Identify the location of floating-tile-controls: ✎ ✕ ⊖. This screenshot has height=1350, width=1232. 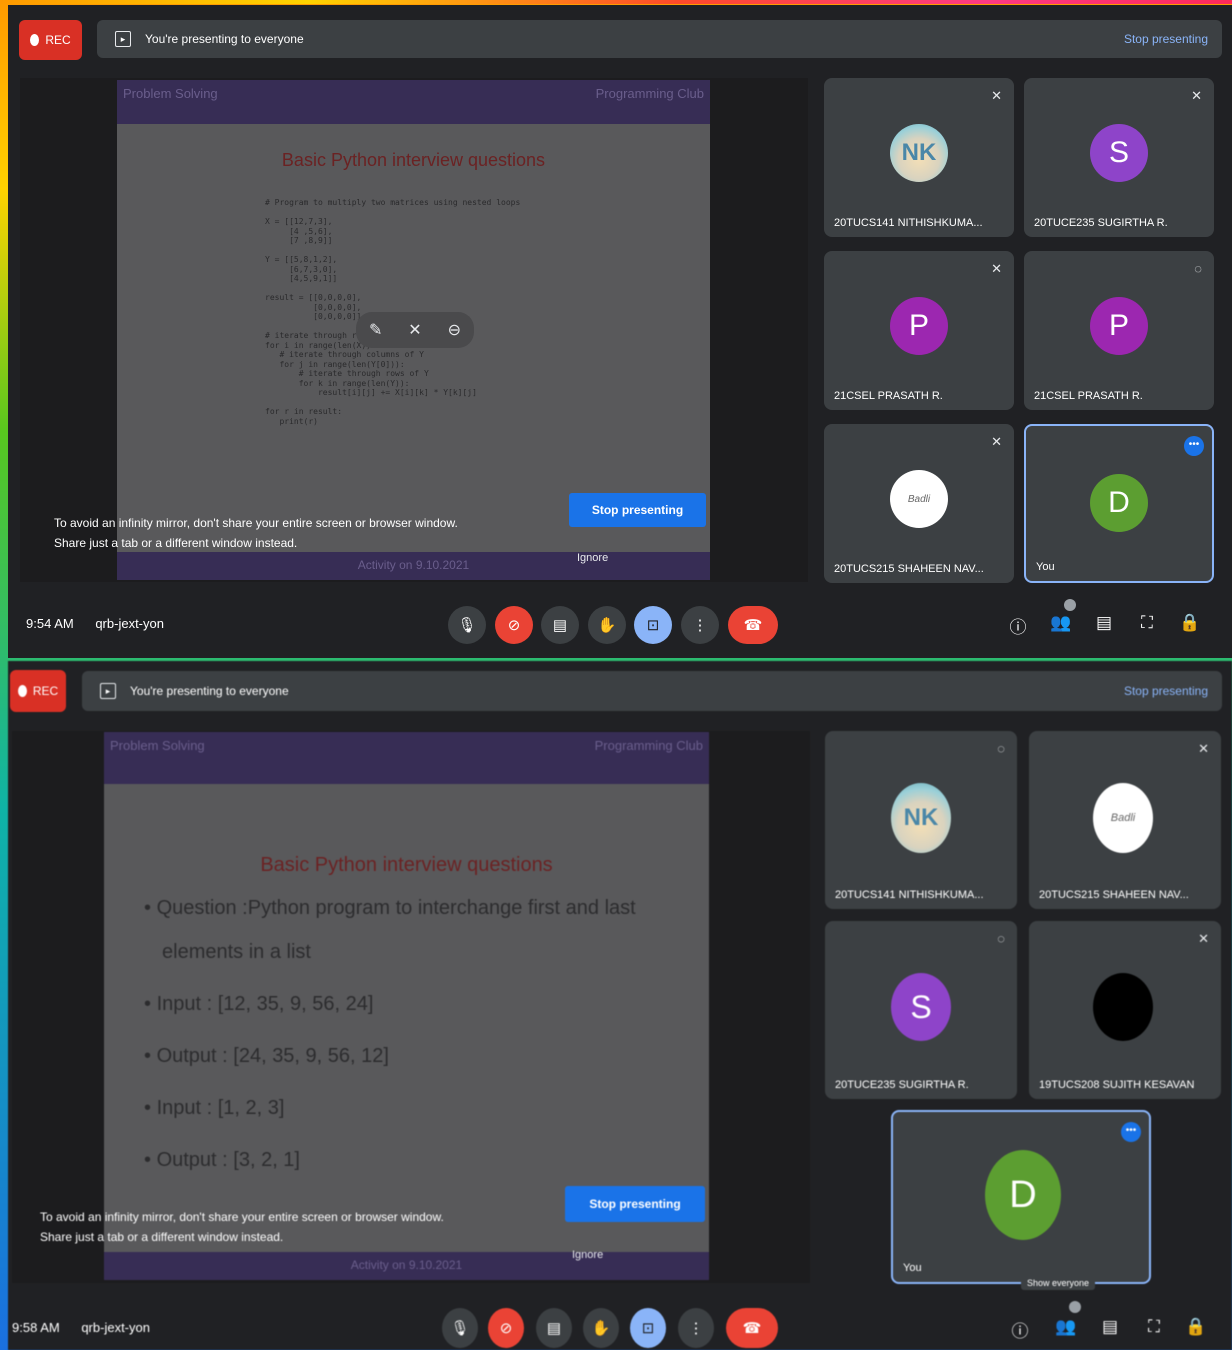
(415, 330).